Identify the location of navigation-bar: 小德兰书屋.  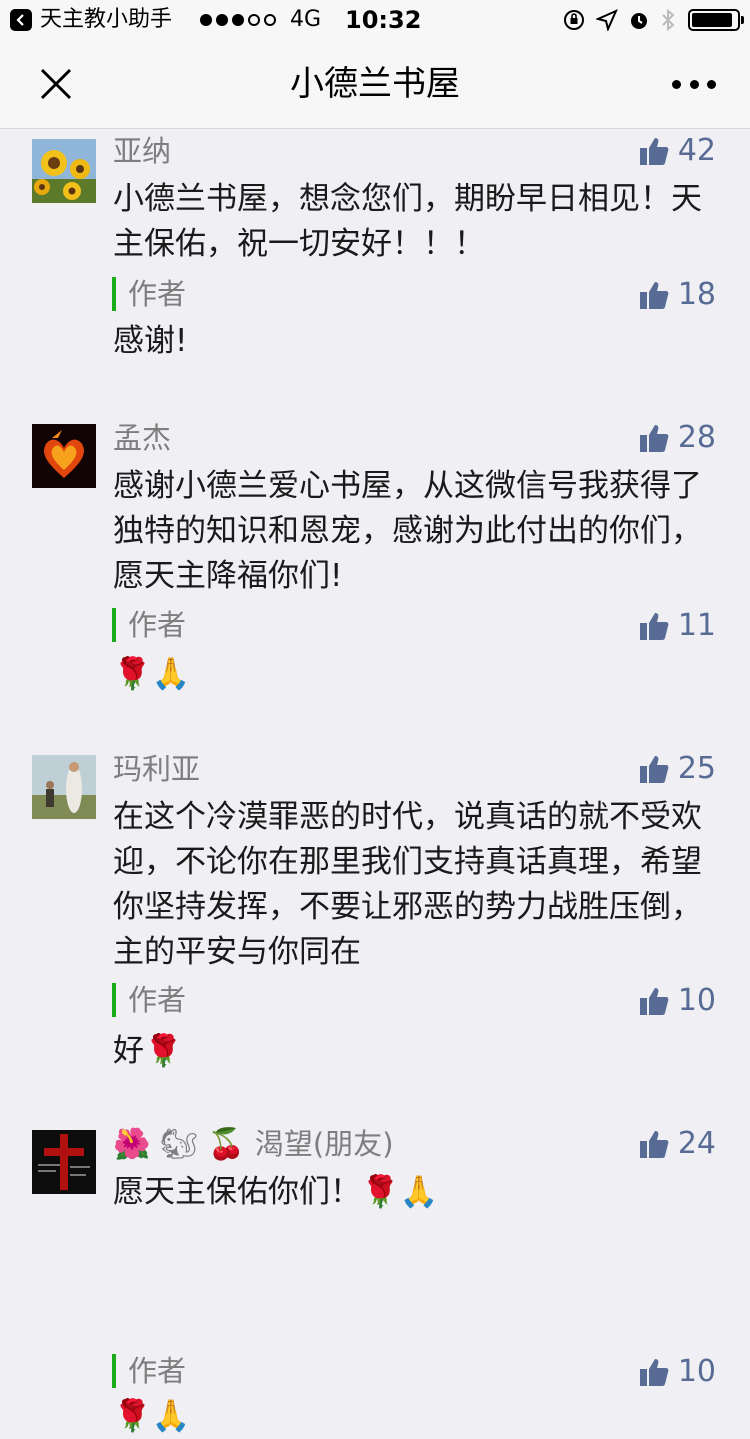
(375, 84).